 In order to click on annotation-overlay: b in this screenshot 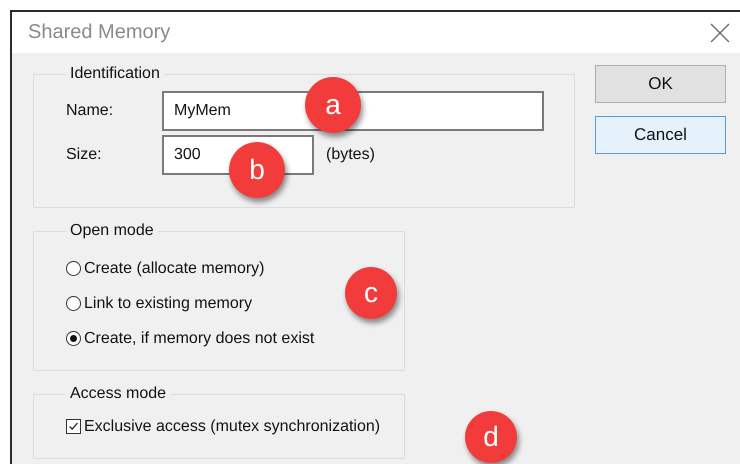, I will do `click(257, 170)`.